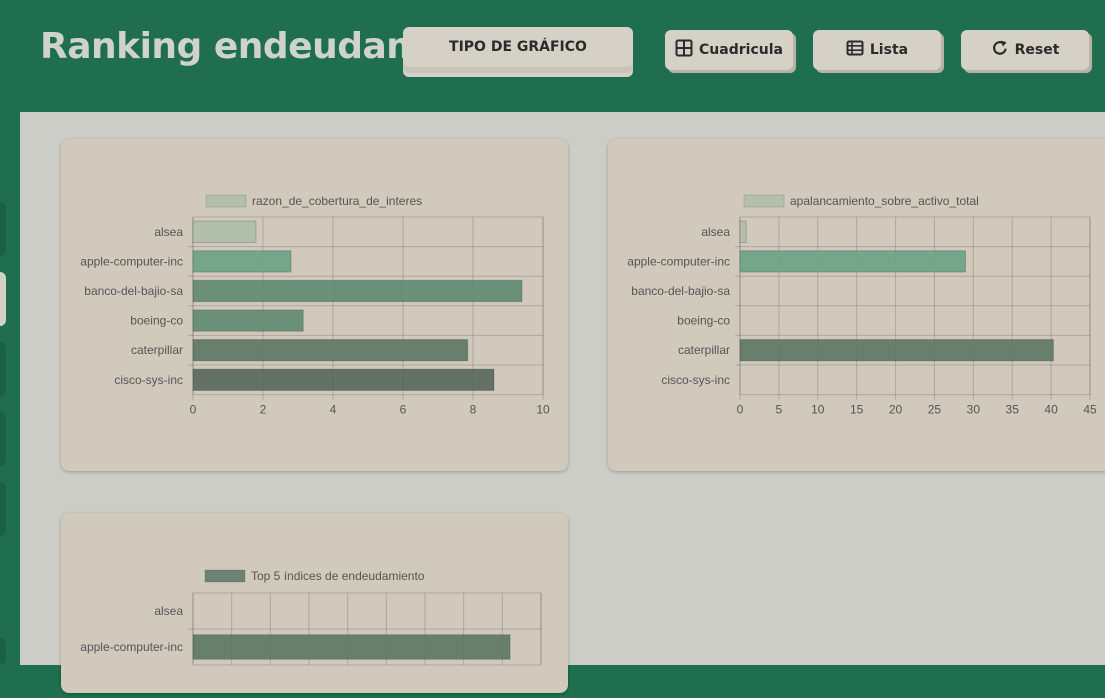  What do you see at coordinates (857, 410) in the screenshot?
I see `x-tick-label: 15` at bounding box center [857, 410].